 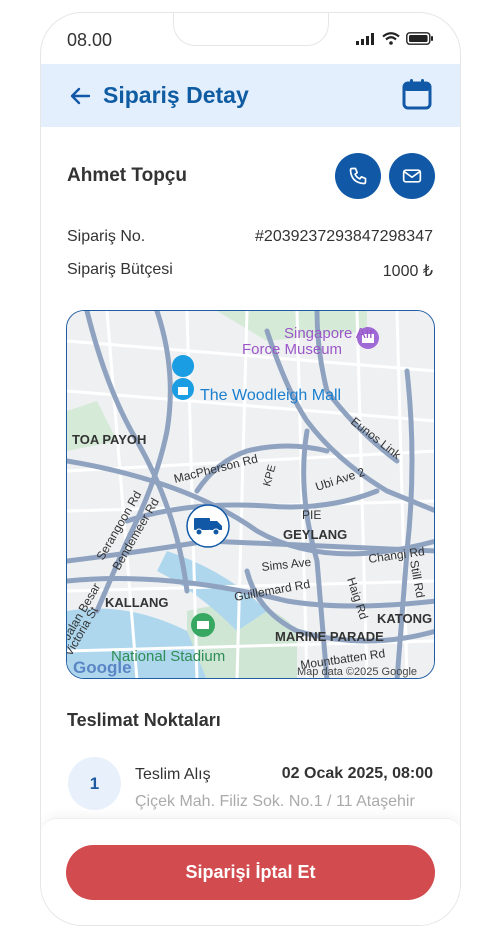 What do you see at coordinates (315, 534) in the screenshot?
I see `map-label-area-2: GEYLANG` at bounding box center [315, 534].